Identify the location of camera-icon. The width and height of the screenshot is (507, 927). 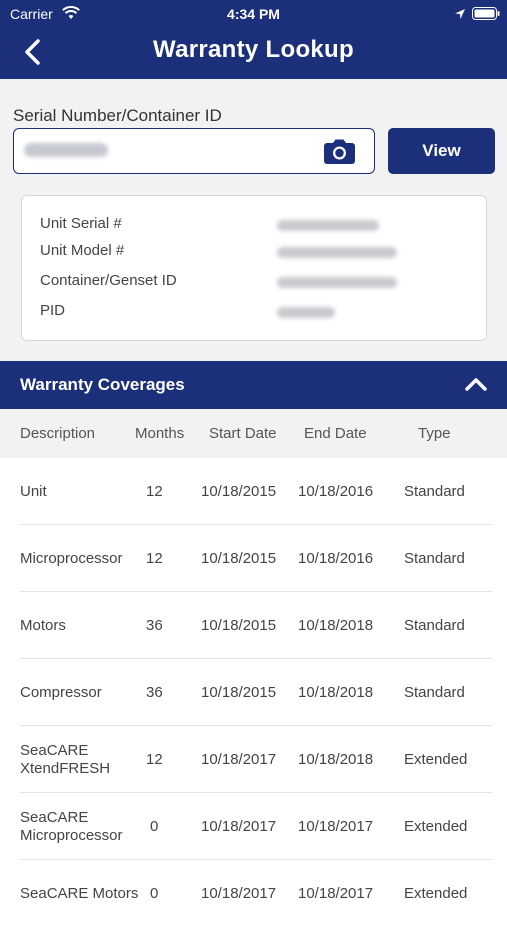
(339, 151).